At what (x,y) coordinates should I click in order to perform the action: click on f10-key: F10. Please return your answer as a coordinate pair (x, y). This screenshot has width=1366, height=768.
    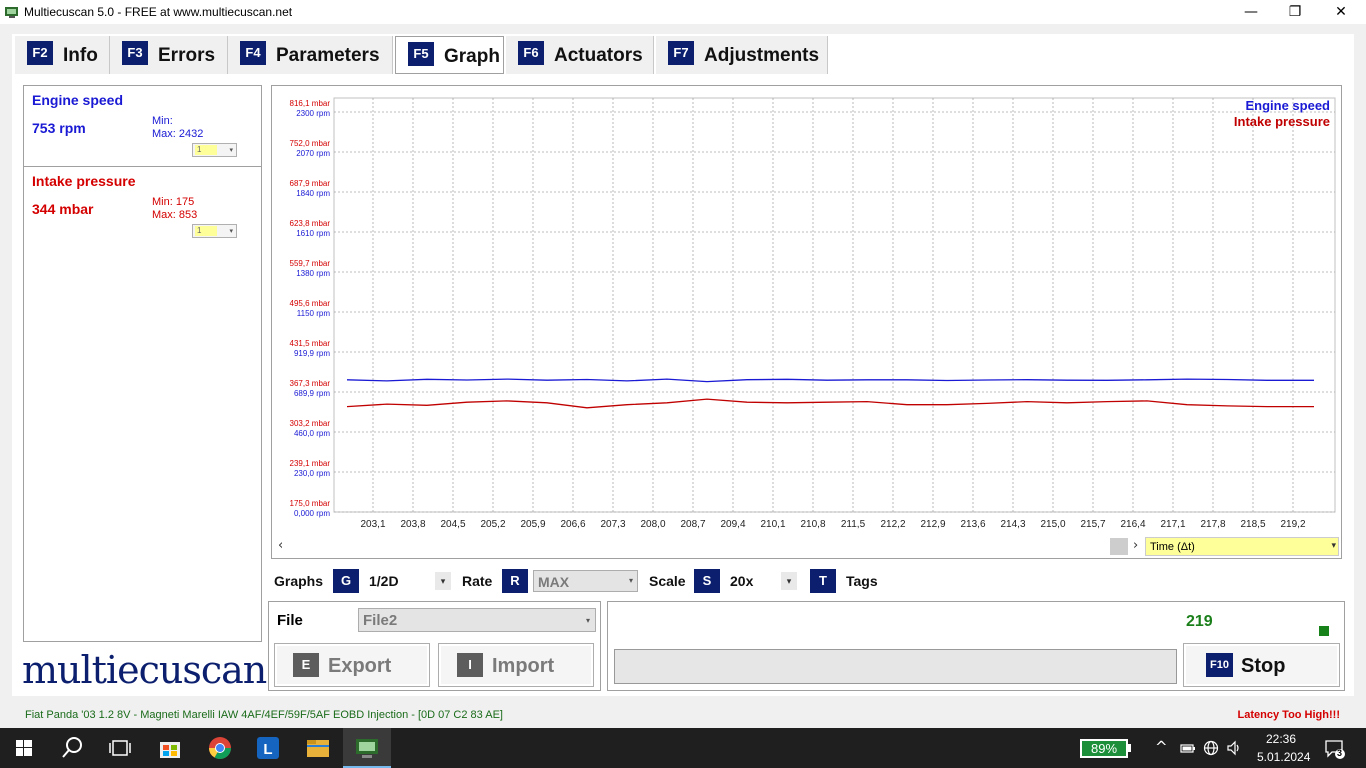
    Looking at the image, I should click on (1219, 665).